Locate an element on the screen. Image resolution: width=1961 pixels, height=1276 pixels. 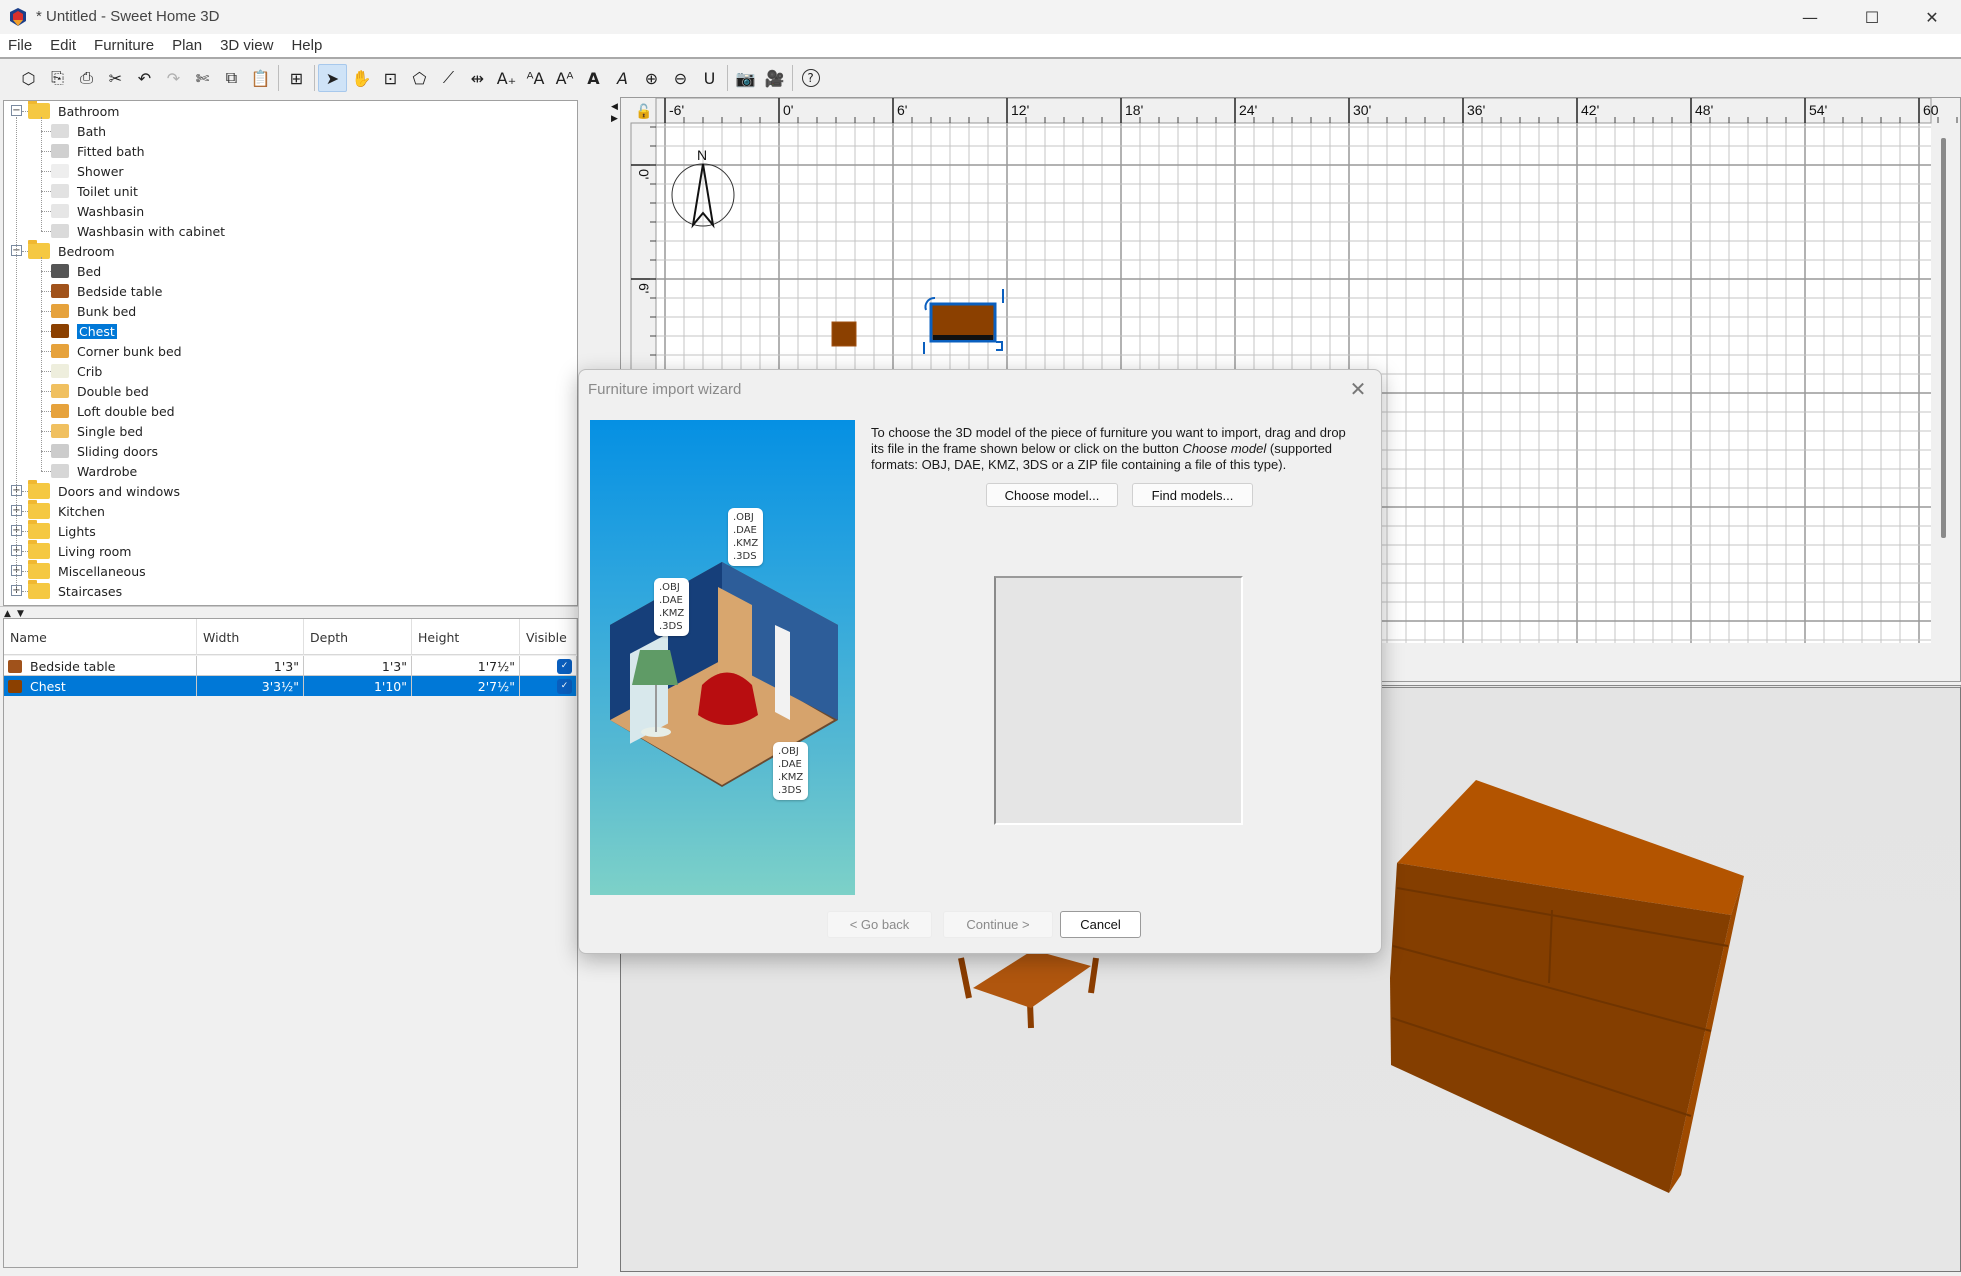
model-drop-frame is located at coordinates (1118, 700).